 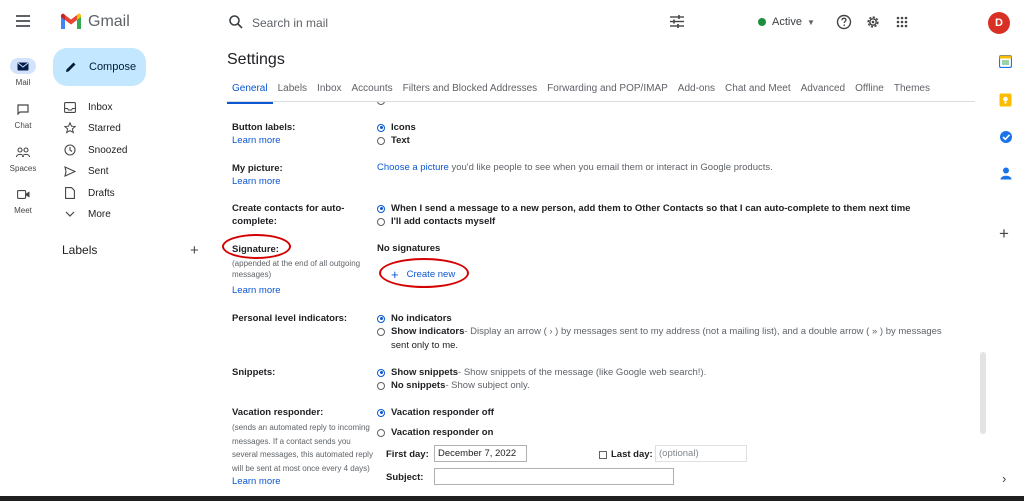 I want to click on personal-level-label: Personal level indicators:, so click(x=290, y=318).